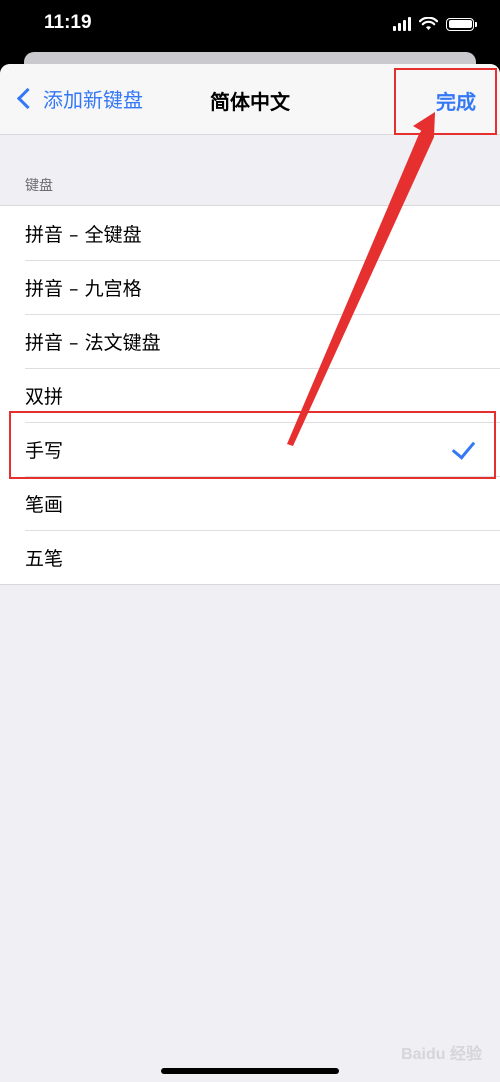 This screenshot has width=500, height=1082. I want to click on list-item-keyboard: 双拼, so click(250, 395).